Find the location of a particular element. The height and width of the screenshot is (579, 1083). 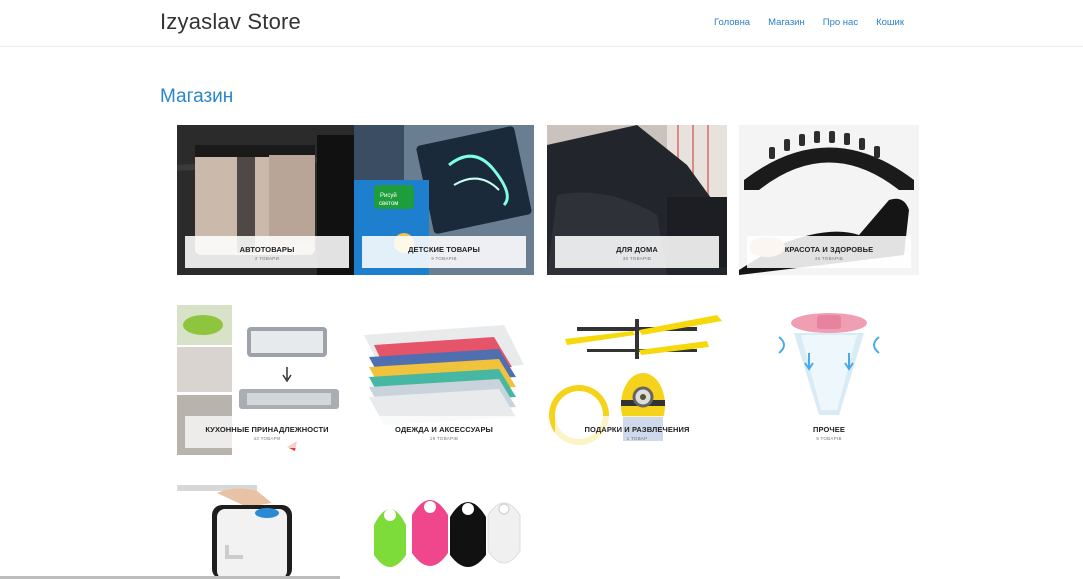

category-title: АВТОТОВАРЫ is located at coordinates (267, 249).